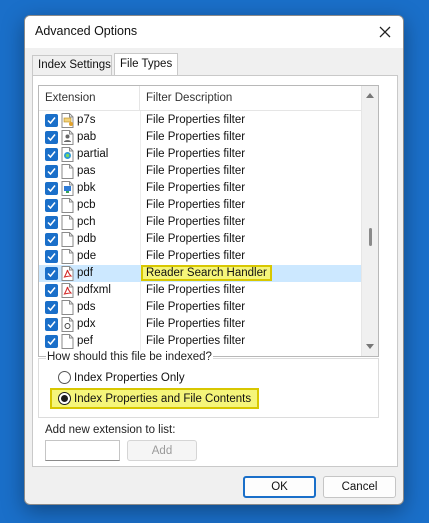  Describe the element at coordinates (279, 487) in the screenshot. I see `ok-button: OK` at that location.